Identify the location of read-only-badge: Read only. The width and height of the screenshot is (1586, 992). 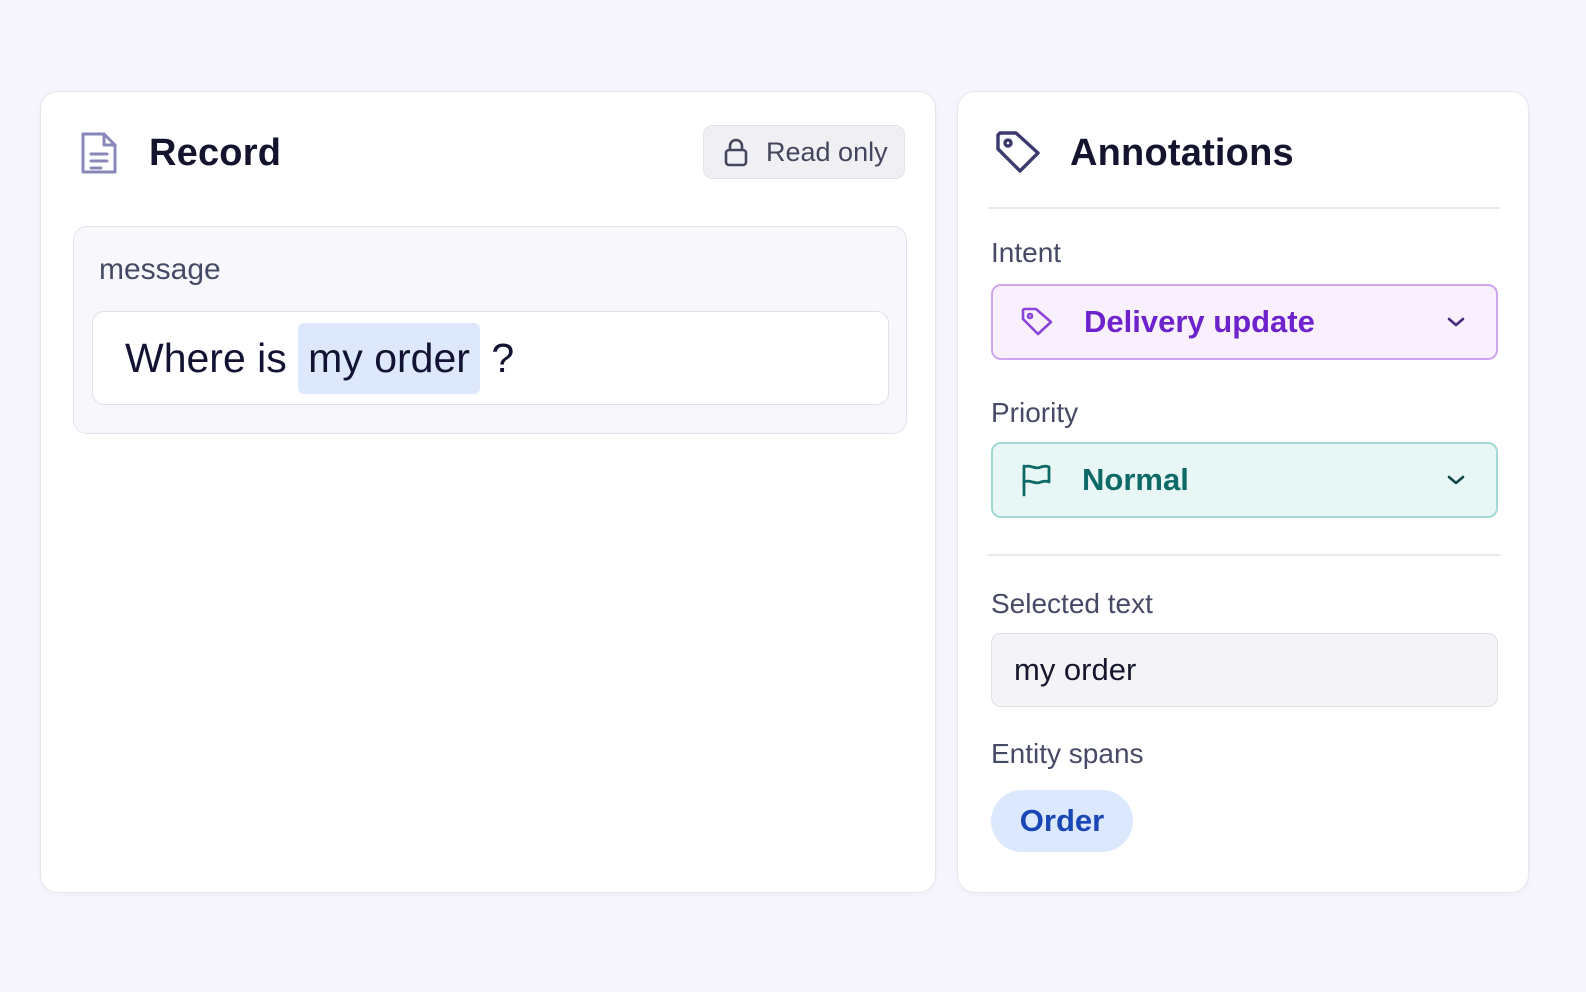
(804, 152).